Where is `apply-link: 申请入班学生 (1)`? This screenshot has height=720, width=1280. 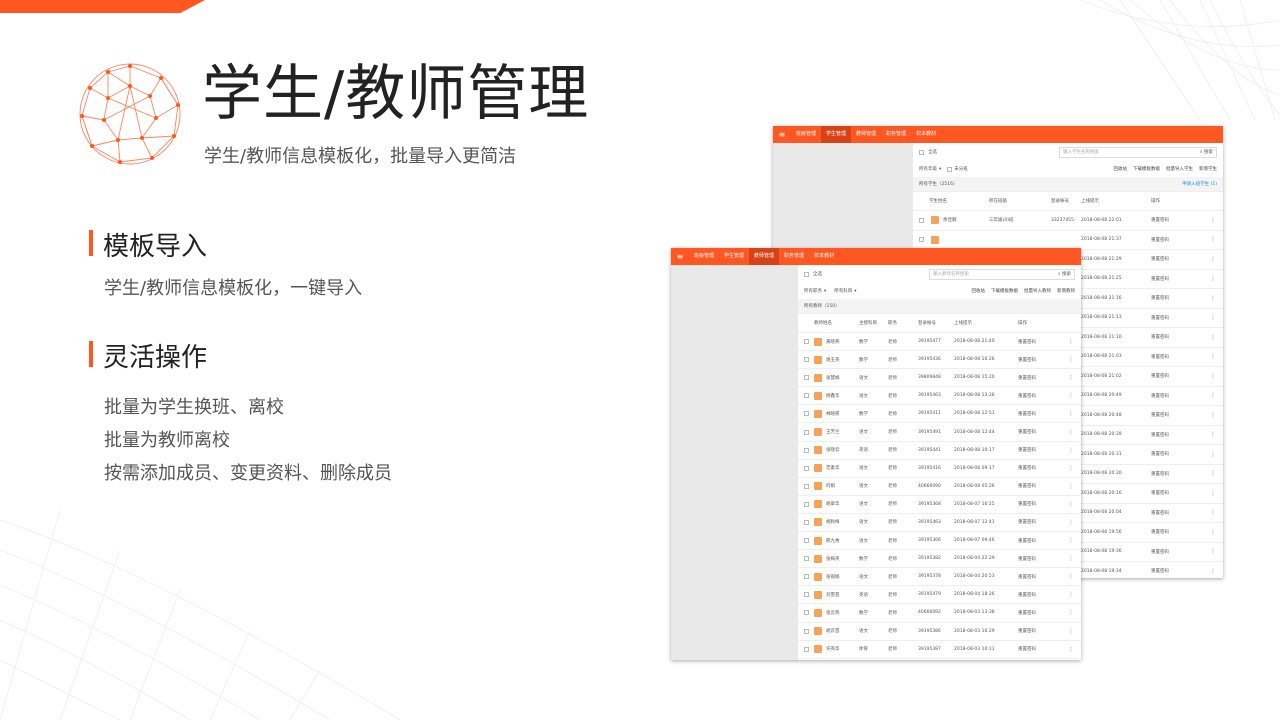
apply-link: 申请入班学生 (1) is located at coordinates (1199, 184).